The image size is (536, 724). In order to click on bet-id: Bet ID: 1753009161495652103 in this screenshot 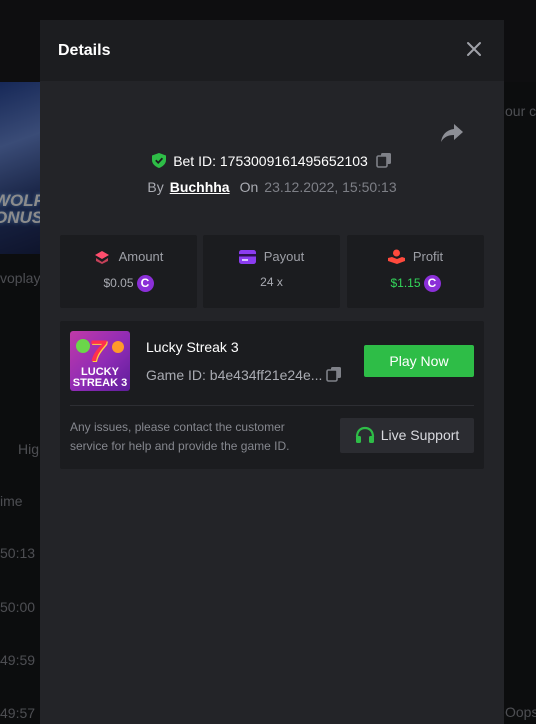, I will do `click(270, 161)`.